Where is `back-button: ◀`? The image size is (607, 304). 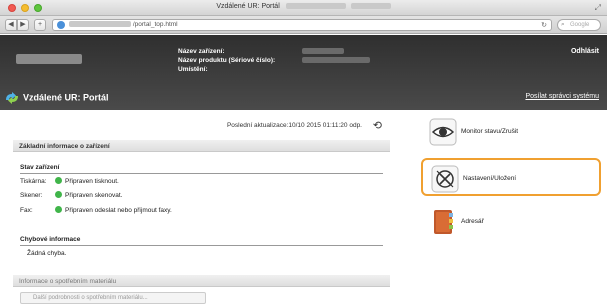
back-button: ◀ is located at coordinates (11, 25).